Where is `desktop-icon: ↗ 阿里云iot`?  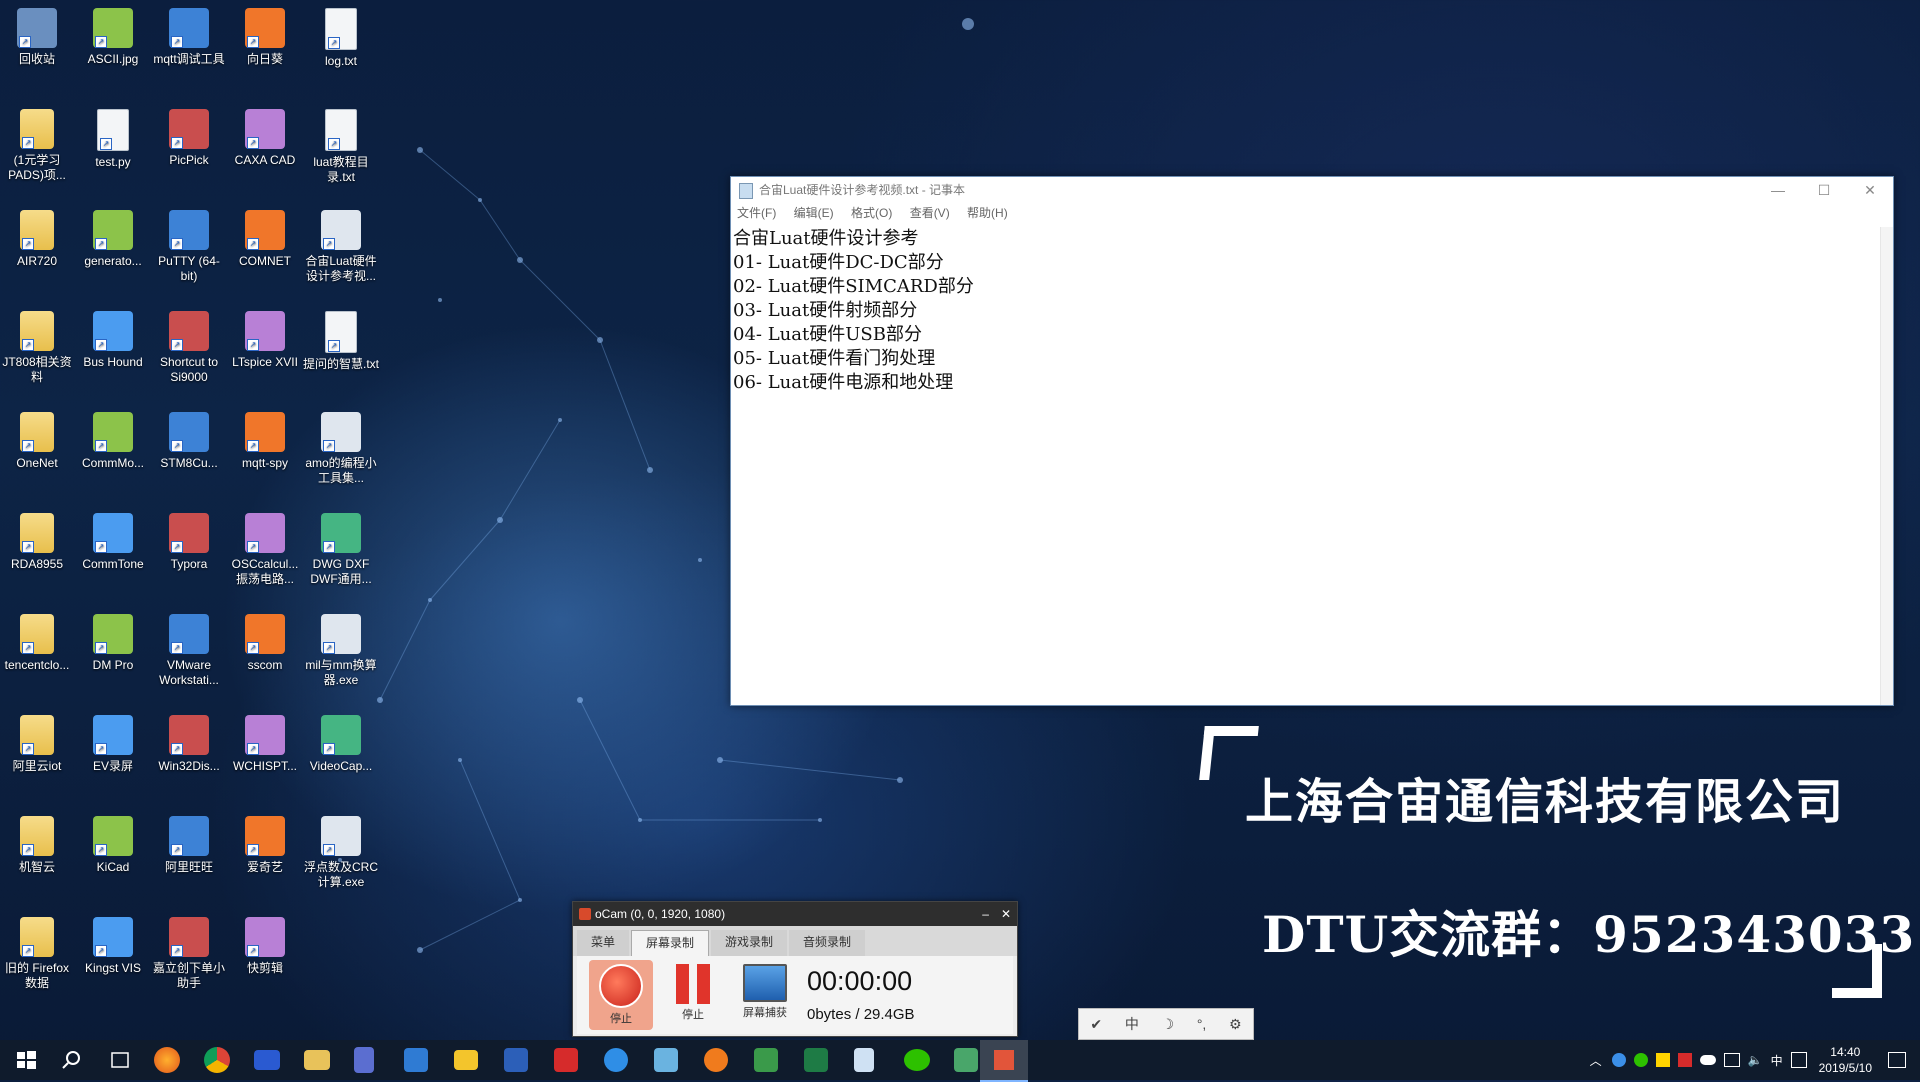
desktop-icon: ↗ 阿里云iot is located at coordinates (37, 742).